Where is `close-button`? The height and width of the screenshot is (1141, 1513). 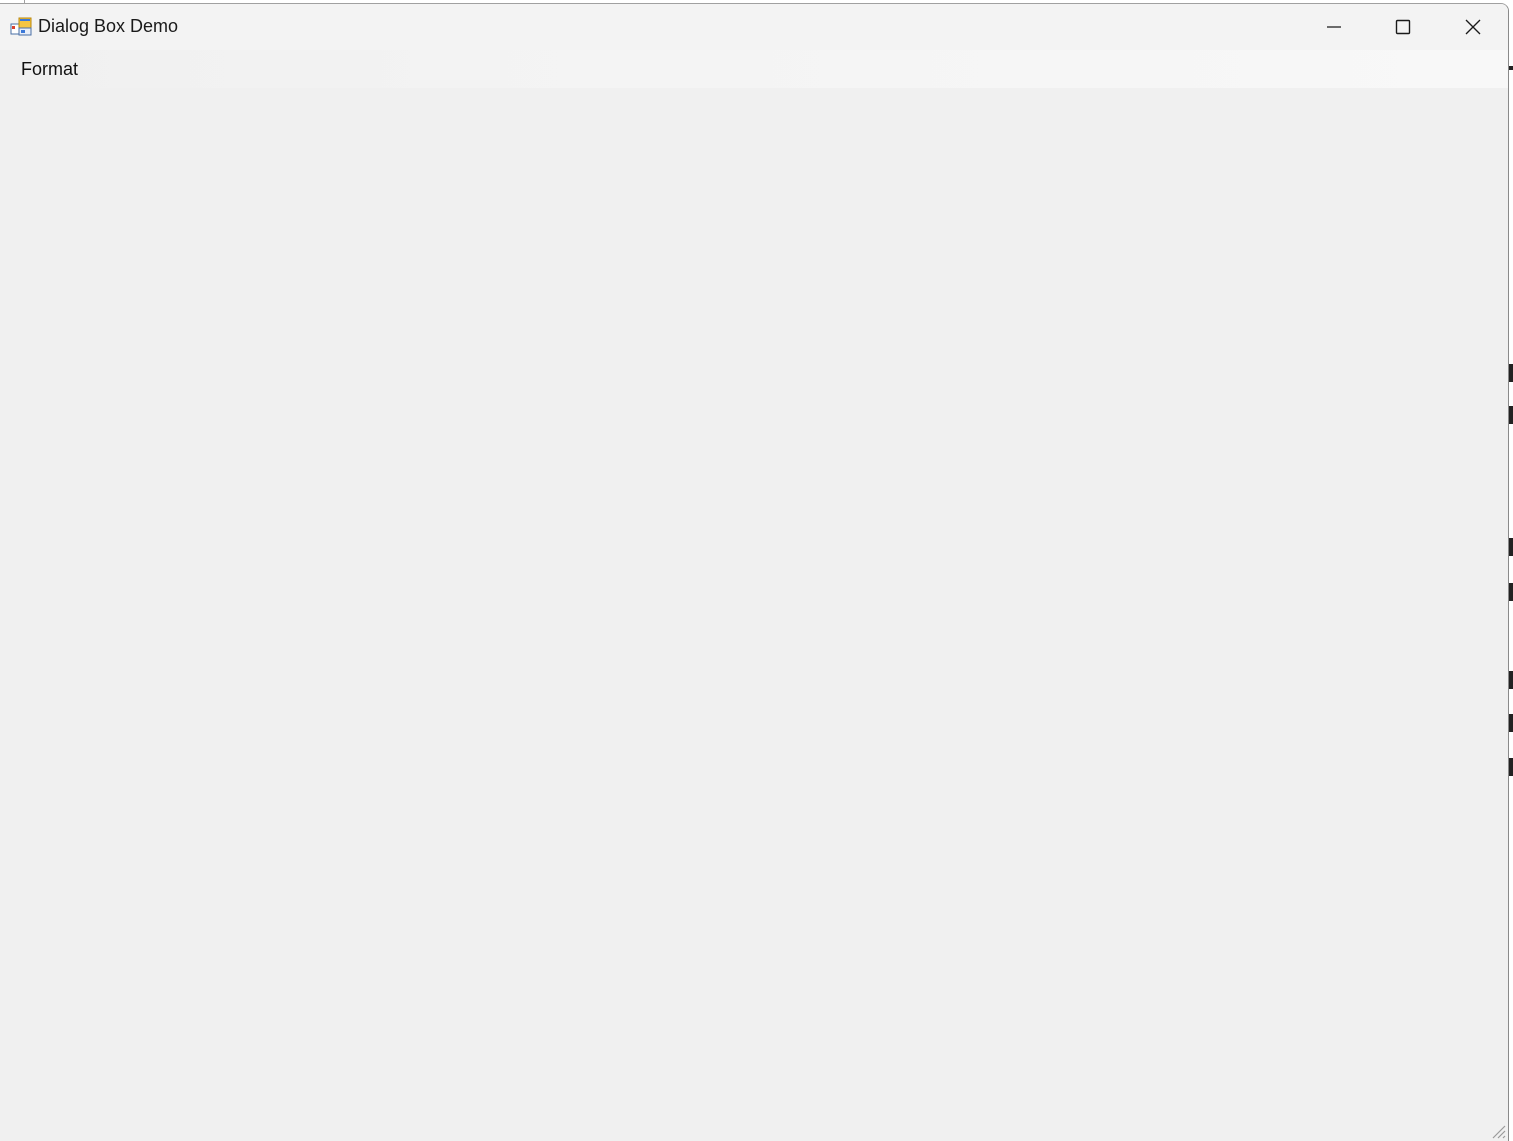
close-button is located at coordinates (1473, 27).